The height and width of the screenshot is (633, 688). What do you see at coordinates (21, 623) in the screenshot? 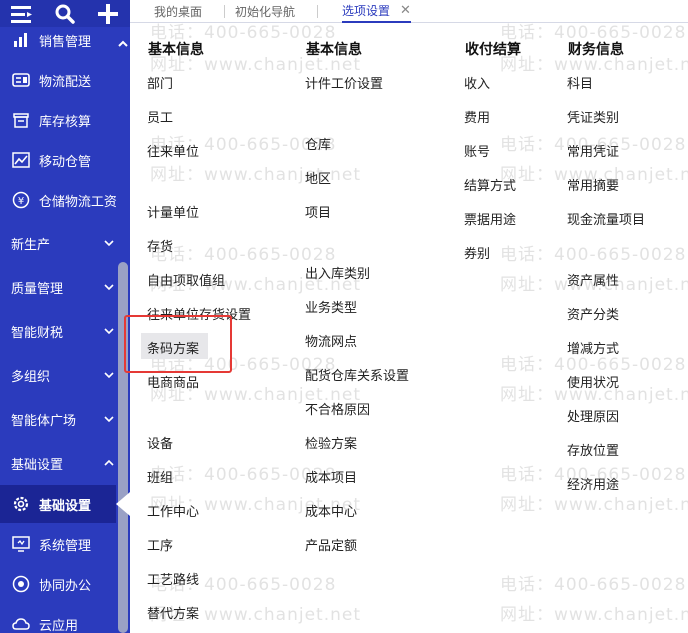
I see `cloud-icon` at bounding box center [21, 623].